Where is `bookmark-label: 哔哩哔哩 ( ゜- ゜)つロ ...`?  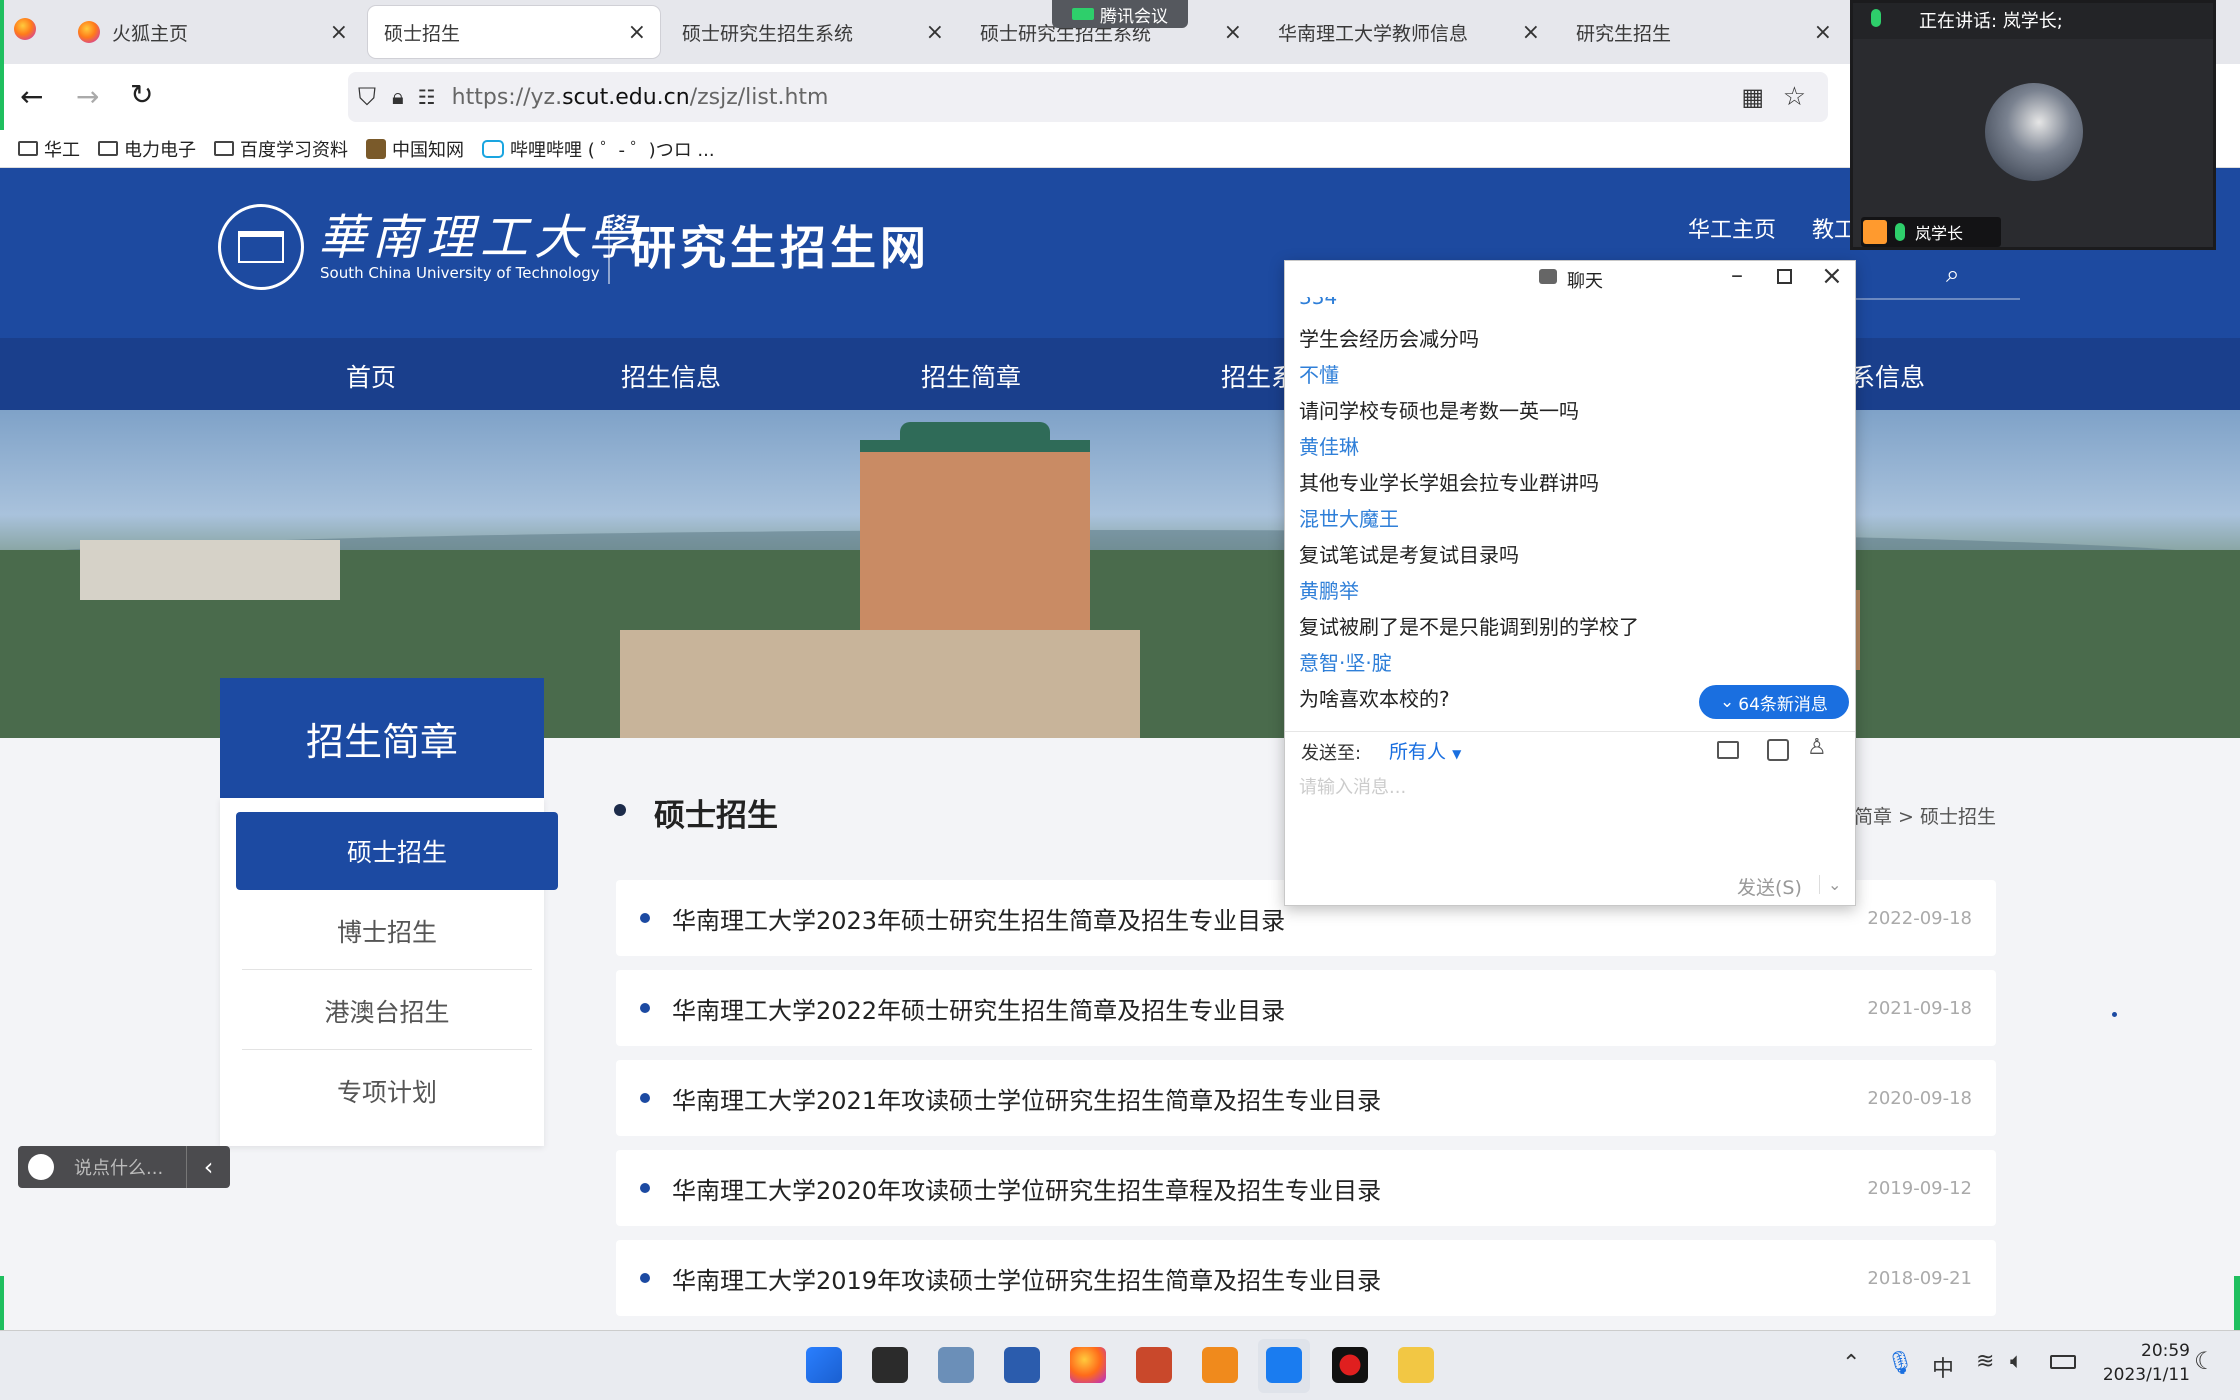 bookmark-label: 哔哩哔哩 ( ゜- ゜)つロ ... is located at coordinates (612, 150).